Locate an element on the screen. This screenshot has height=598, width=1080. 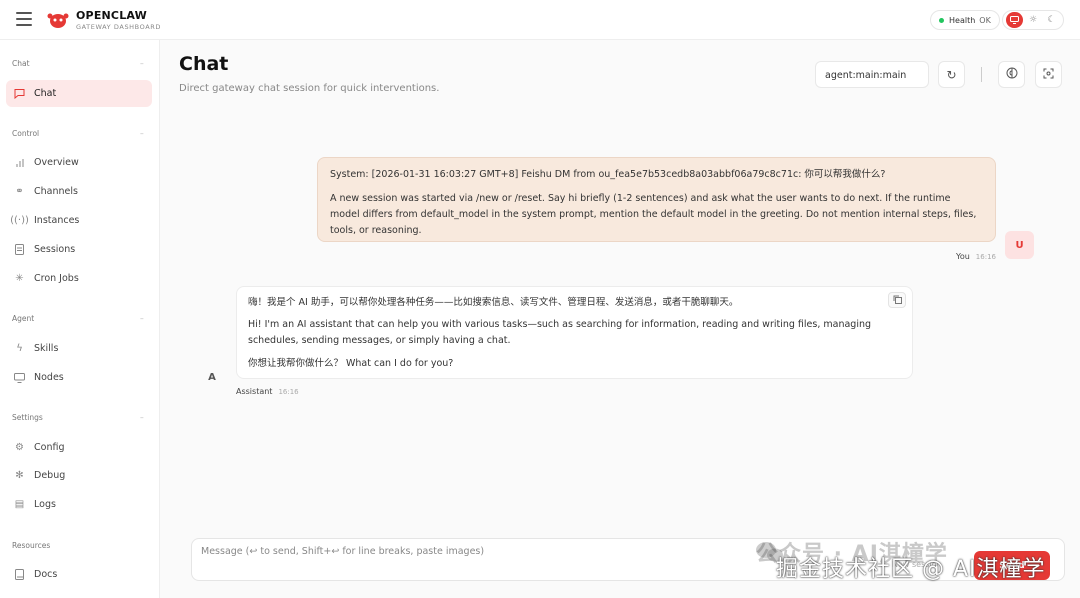
message-input is located at coordinates (481, 551).